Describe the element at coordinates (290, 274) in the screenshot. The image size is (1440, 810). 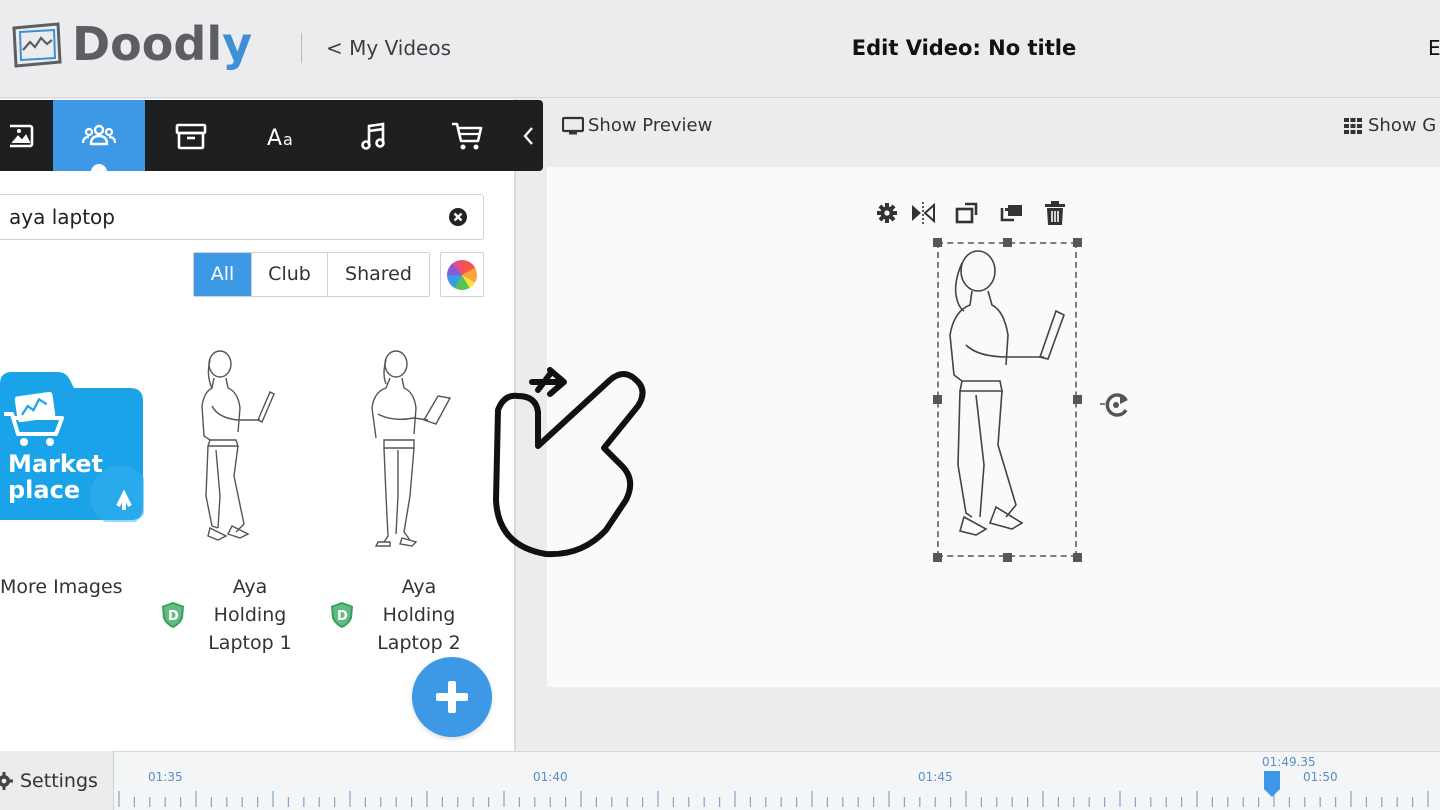
I see `filter-club: Club` at that location.